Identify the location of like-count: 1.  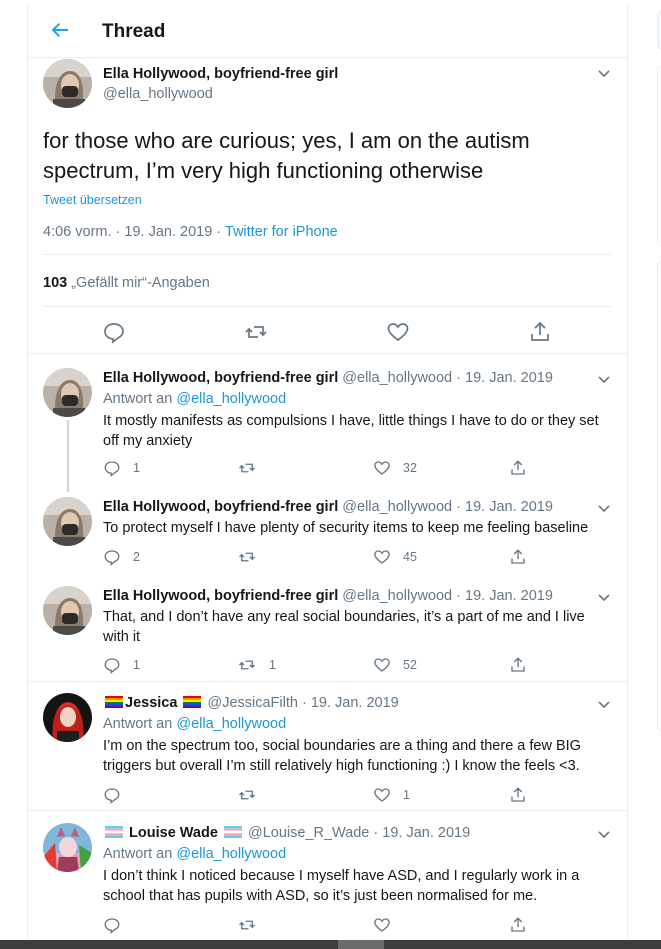
(406, 795).